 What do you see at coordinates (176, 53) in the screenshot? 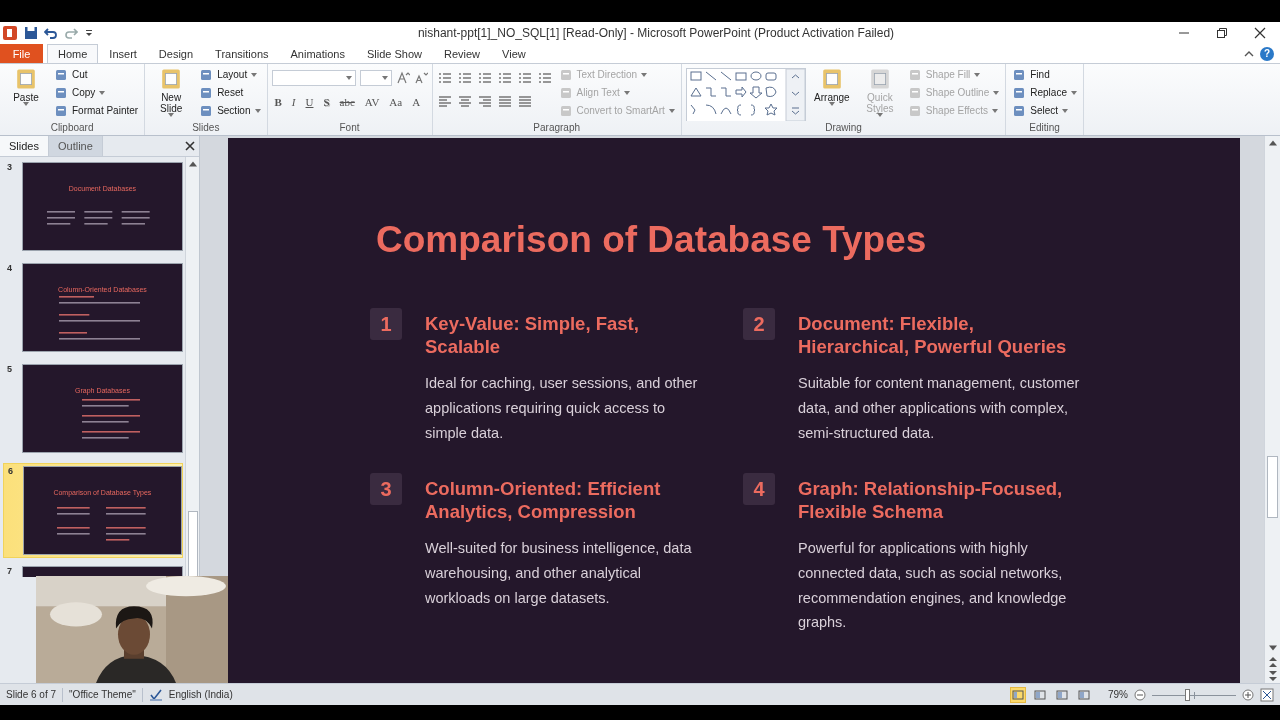
I see `ribbon-tab: Design` at bounding box center [176, 53].